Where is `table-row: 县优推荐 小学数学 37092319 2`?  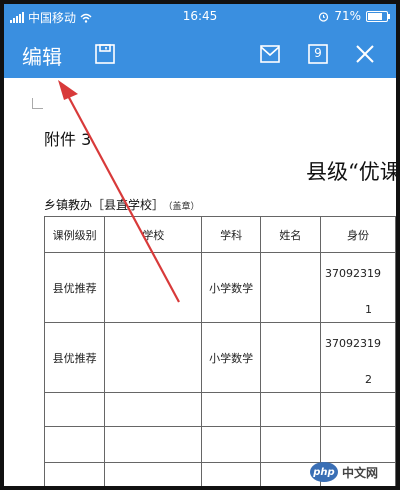
table-row: 县优推荐 小学数学 37092319 2 is located at coordinates (219, 357).